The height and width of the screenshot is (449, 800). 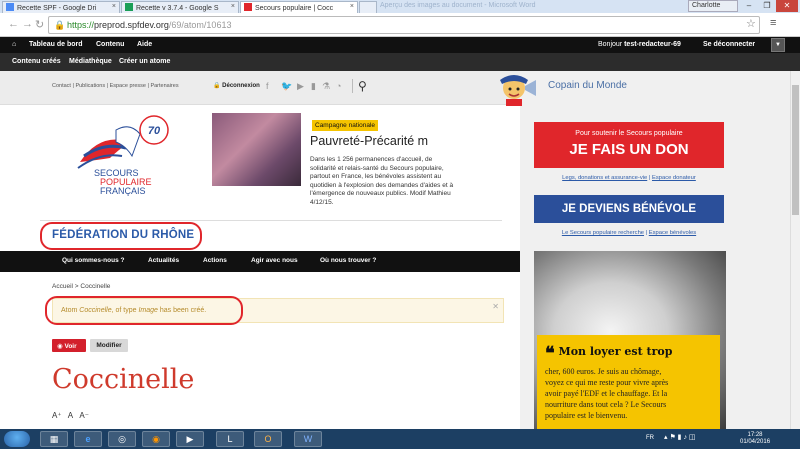 I want to click on quote-icon: ❝, so click(x=550, y=353).